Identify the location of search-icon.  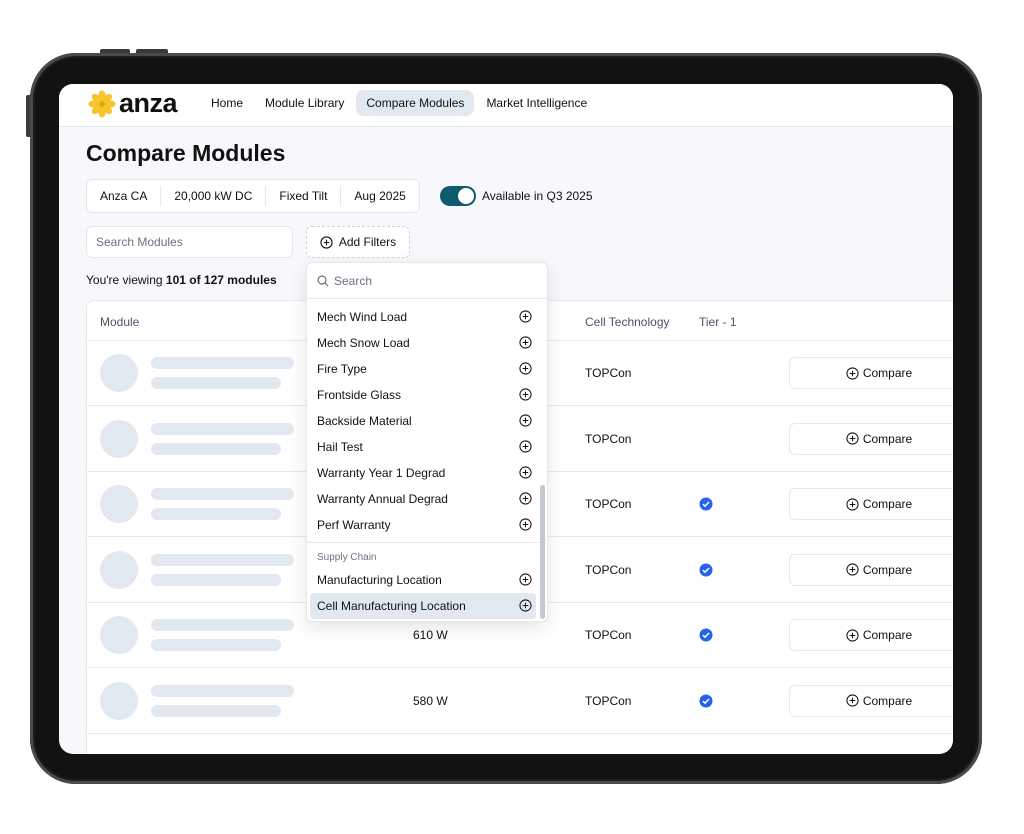
(323, 281).